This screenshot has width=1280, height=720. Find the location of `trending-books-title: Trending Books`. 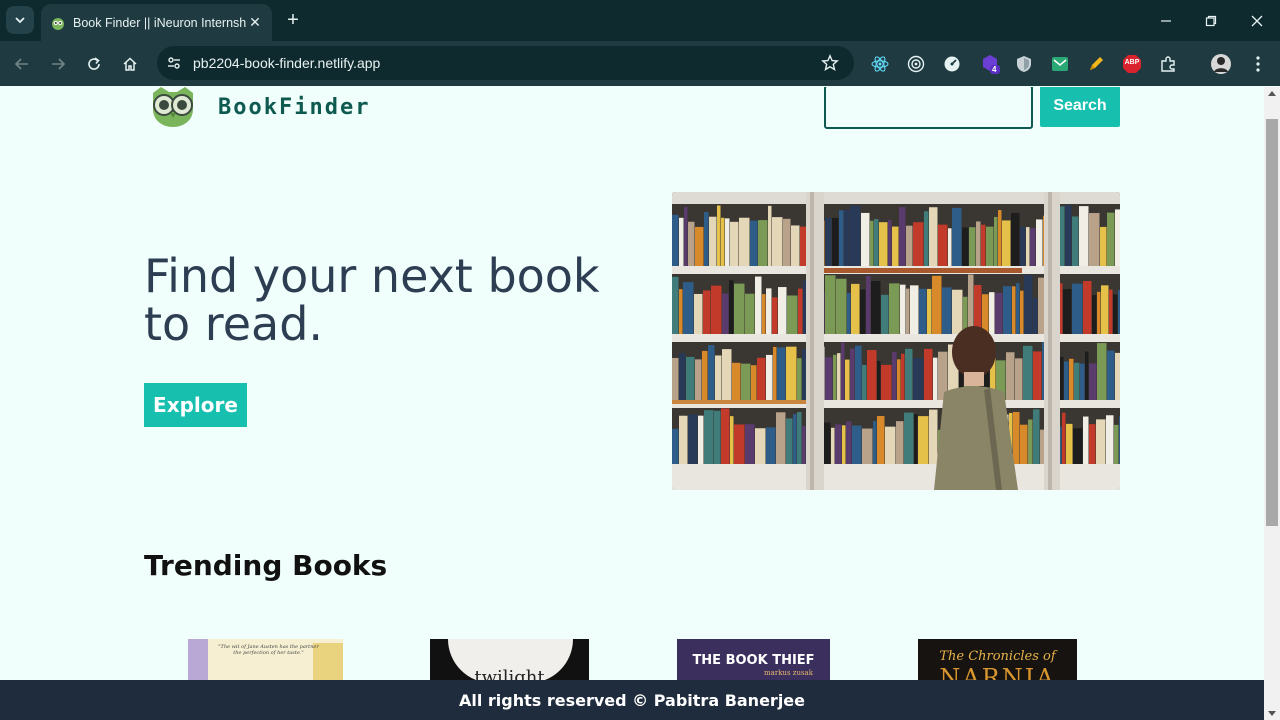

trending-books-title: Trending Books is located at coordinates (266, 565).